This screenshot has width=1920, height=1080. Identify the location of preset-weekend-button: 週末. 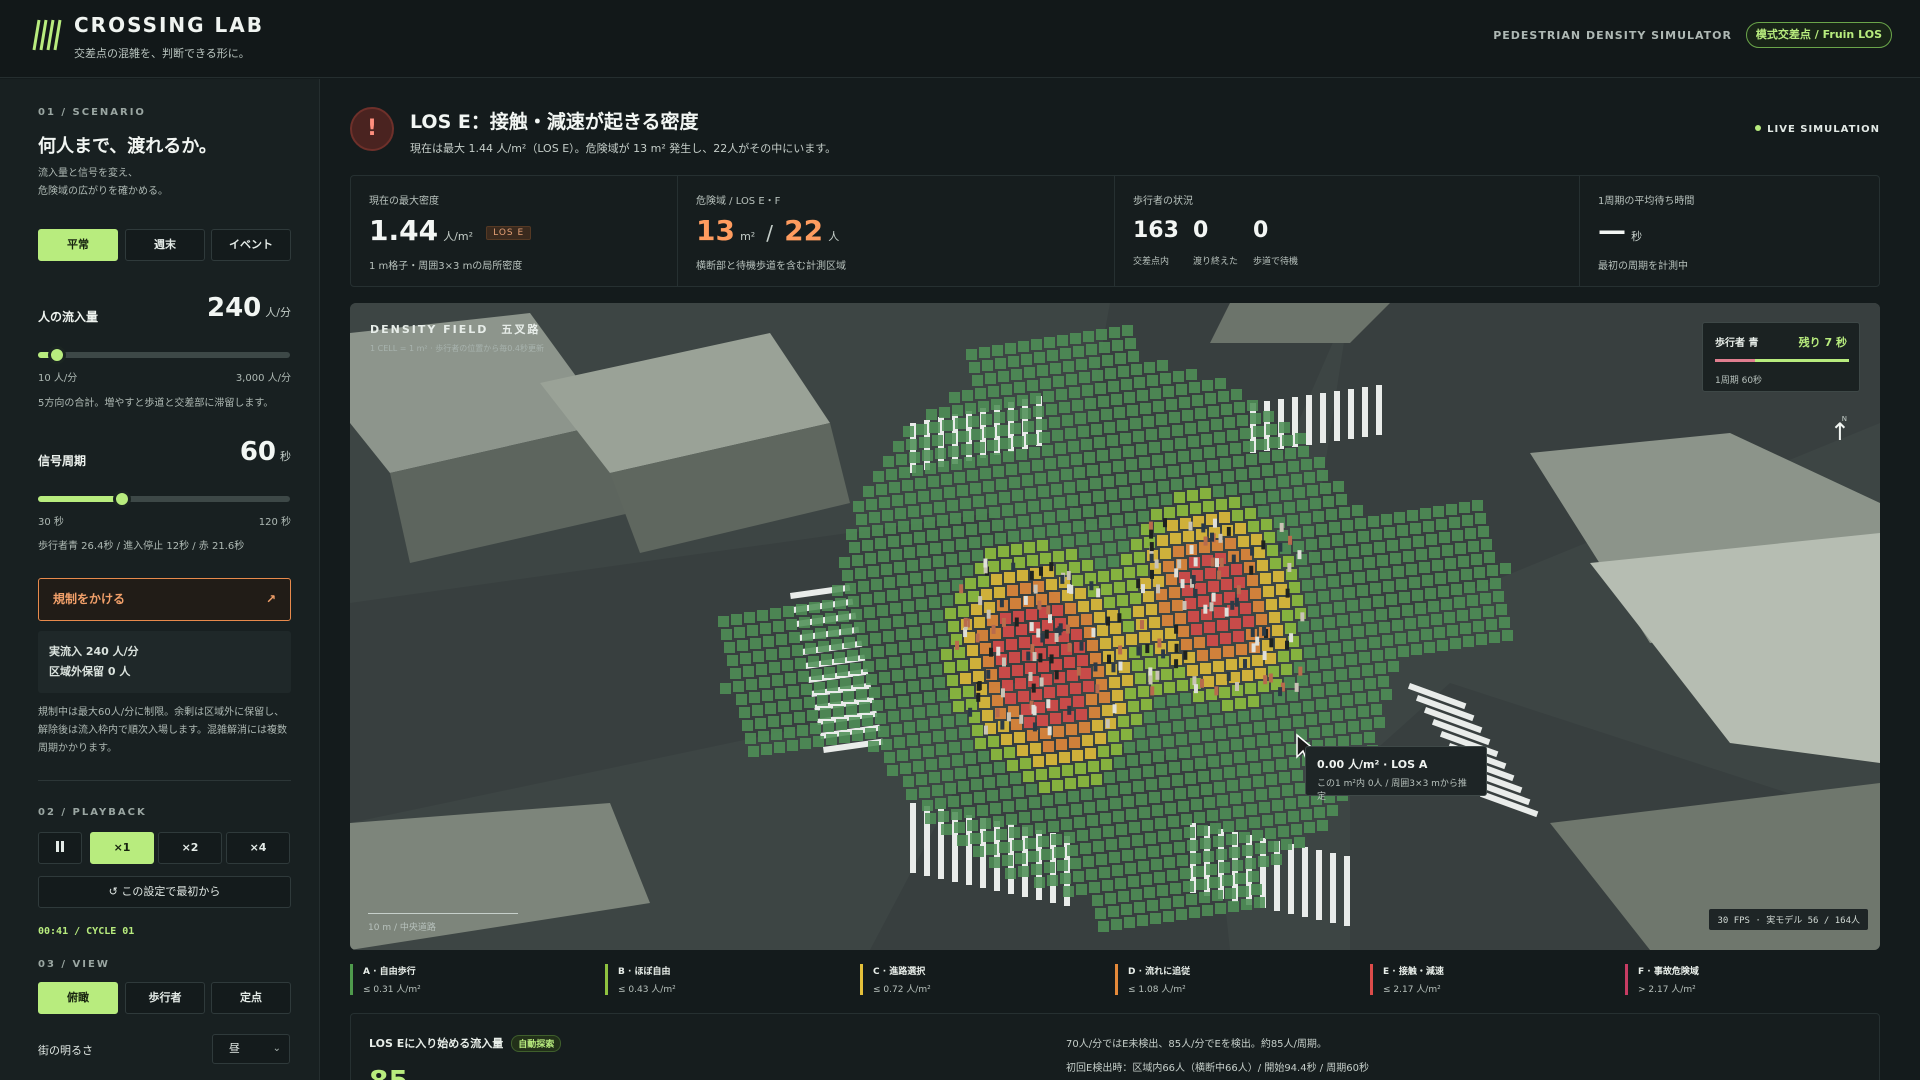
(165, 245).